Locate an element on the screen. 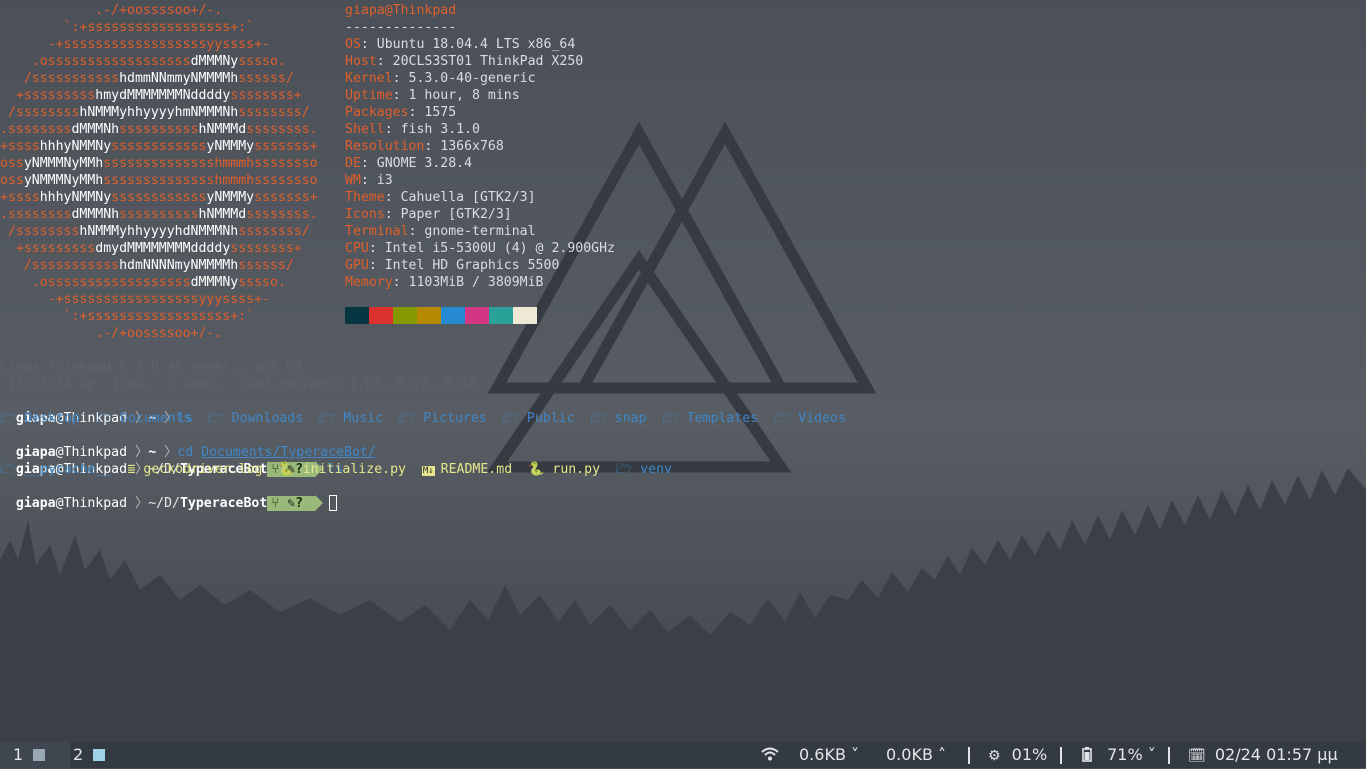 This screenshot has height=769, width=1366. title-underline: -------------- is located at coordinates (401, 27).